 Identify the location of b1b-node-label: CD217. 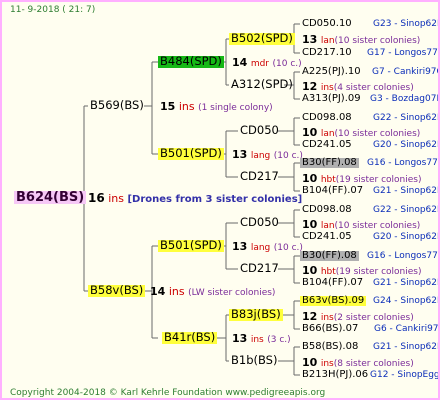
(259, 268).